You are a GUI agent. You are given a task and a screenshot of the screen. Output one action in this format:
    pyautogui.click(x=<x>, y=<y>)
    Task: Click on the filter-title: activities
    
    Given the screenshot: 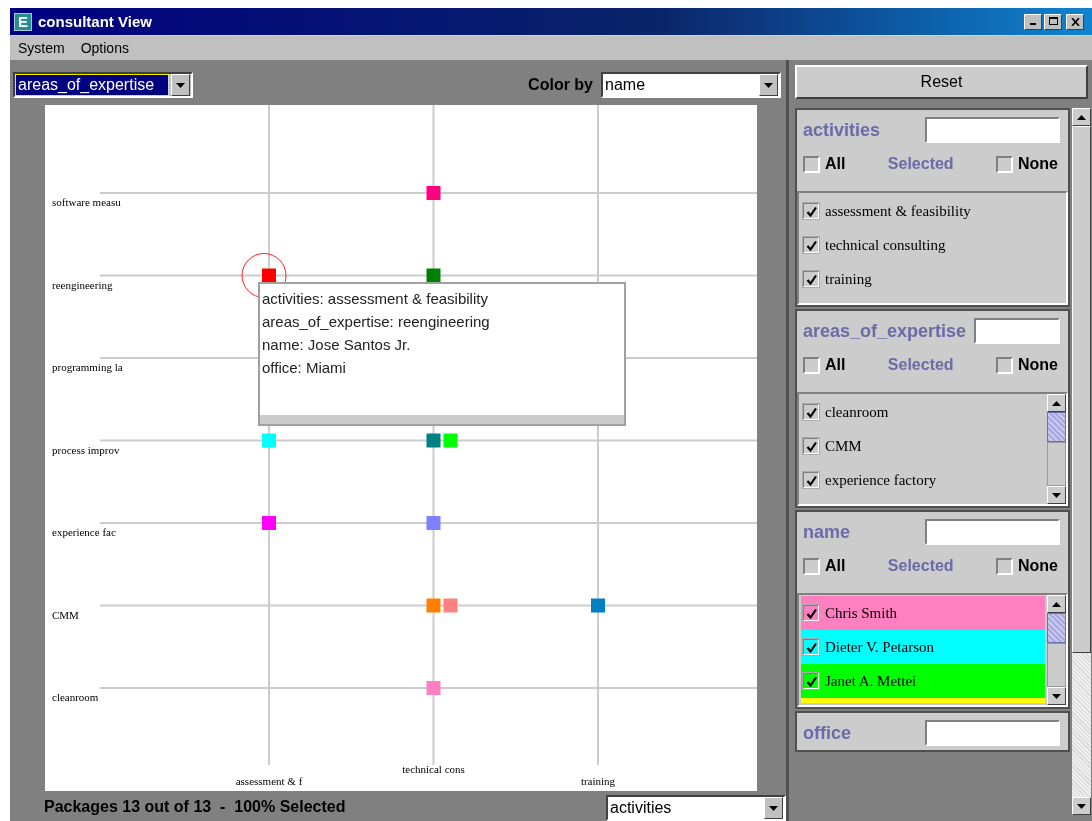 What is the action you would take?
    pyautogui.click(x=842, y=130)
    